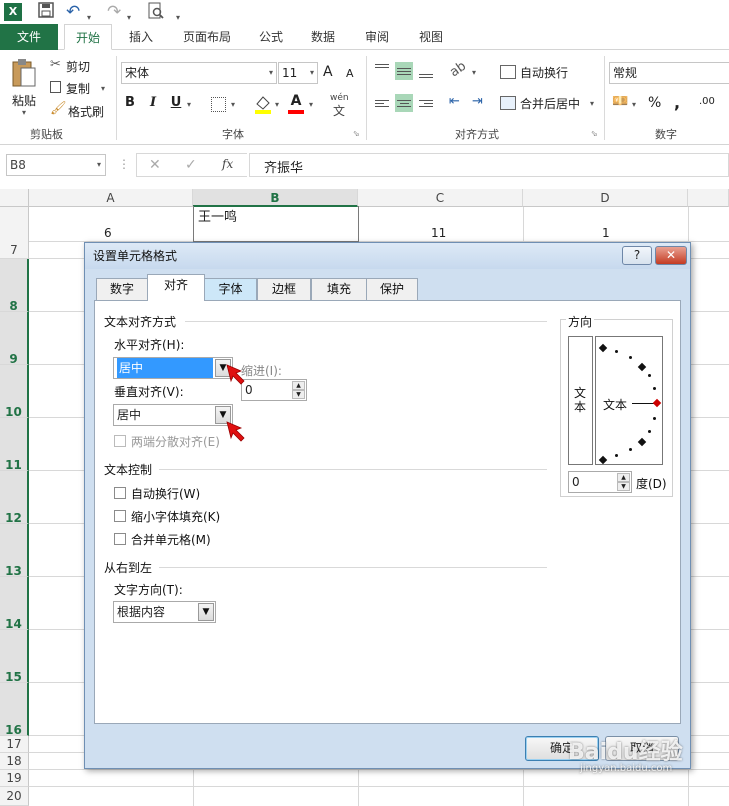 The height and width of the screenshot is (806, 729). What do you see at coordinates (191, 165) in the screenshot?
I see `enter-formula-icon: ✓` at bounding box center [191, 165].